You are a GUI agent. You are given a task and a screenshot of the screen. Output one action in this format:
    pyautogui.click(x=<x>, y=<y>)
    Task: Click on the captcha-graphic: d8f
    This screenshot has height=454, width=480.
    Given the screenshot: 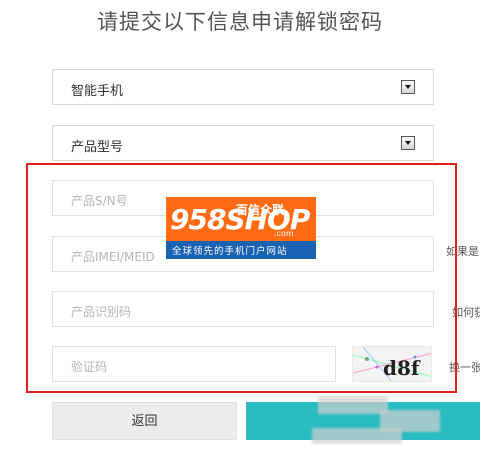 What is the action you would take?
    pyautogui.click(x=392, y=364)
    